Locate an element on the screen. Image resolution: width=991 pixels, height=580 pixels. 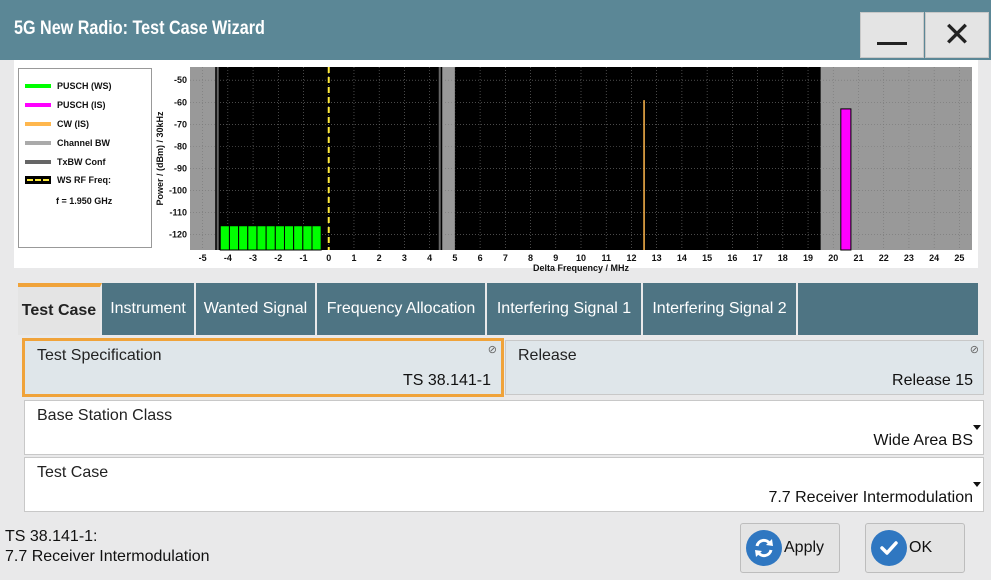
test-case-dropdown: Test Case 7.7 Receiver Intermodulation is located at coordinates (504, 484).